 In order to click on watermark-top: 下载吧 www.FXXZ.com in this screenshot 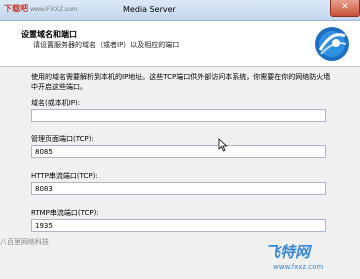, I will do `click(41, 8)`.